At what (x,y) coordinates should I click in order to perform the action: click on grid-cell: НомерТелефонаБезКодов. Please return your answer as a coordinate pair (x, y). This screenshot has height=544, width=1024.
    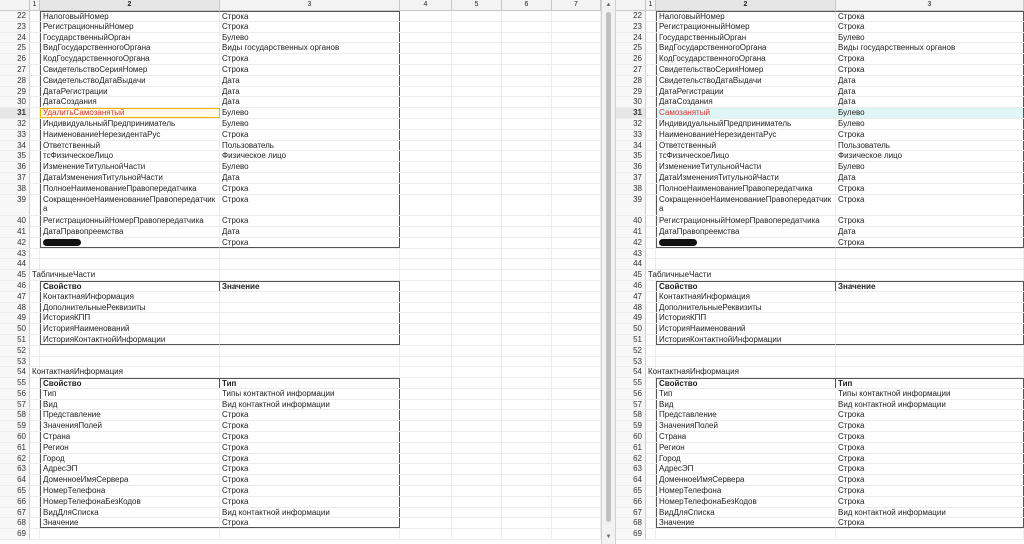
    Looking at the image, I should click on (746, 501).